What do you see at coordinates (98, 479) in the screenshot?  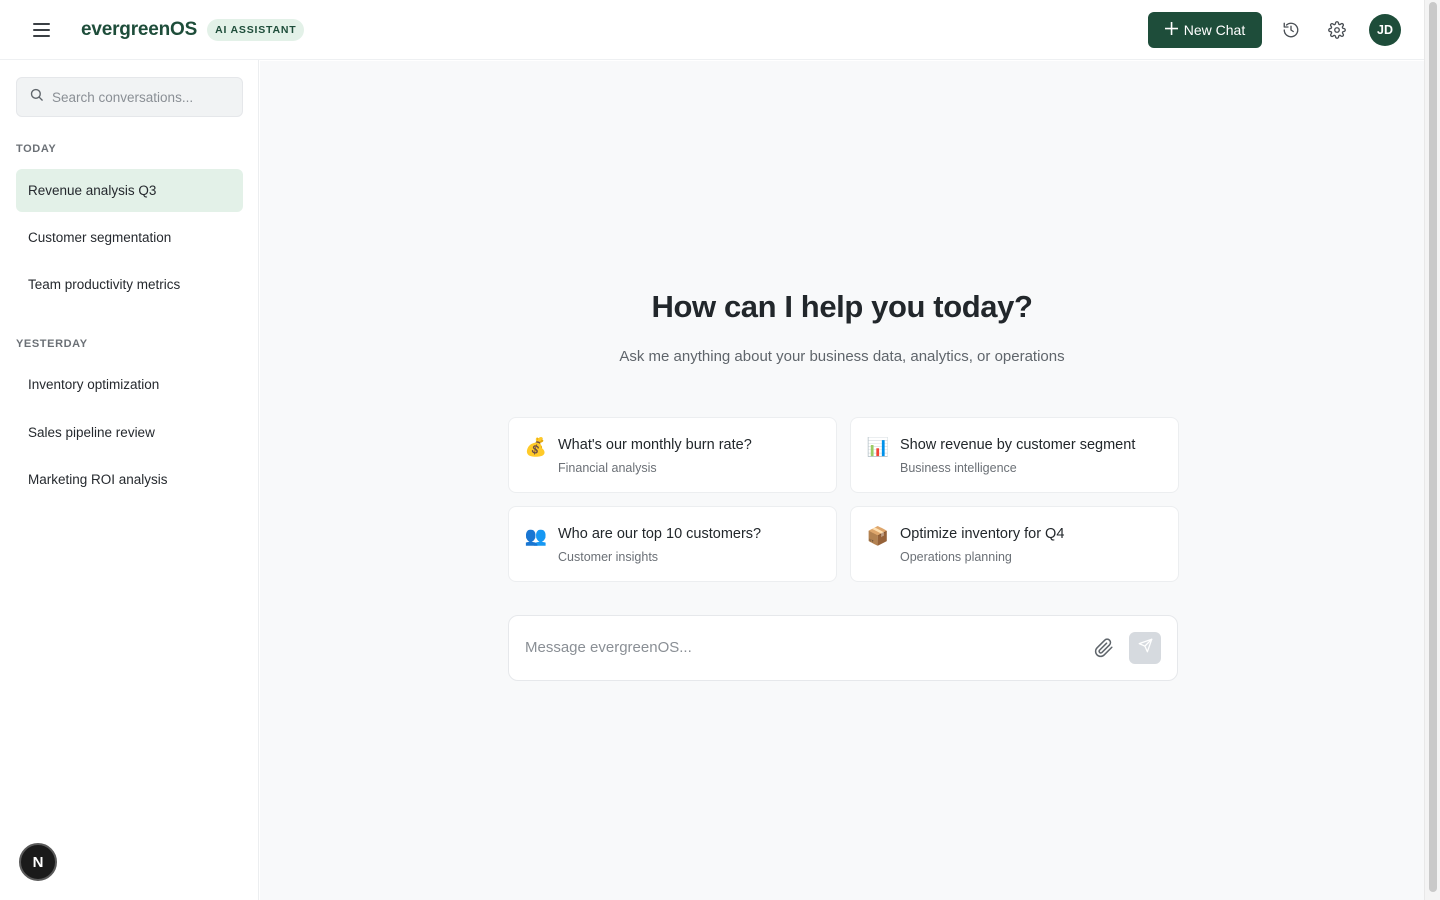 I see `conversation-title: Marketing ROI analysis` at bounding box center [98, 479].